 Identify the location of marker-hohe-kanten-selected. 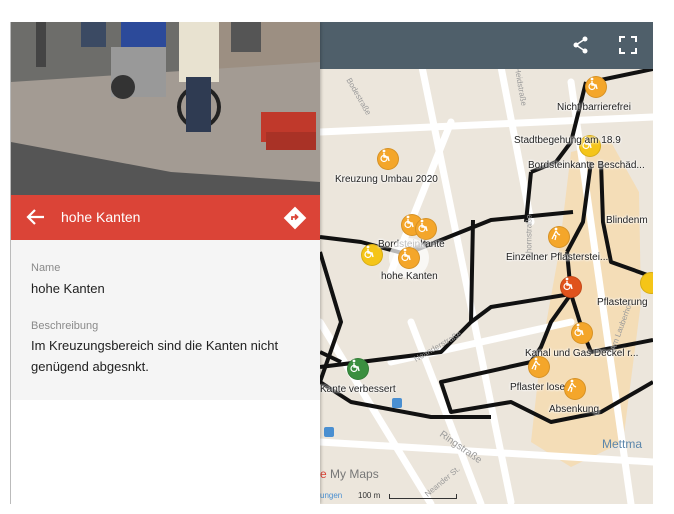
(409, 258).